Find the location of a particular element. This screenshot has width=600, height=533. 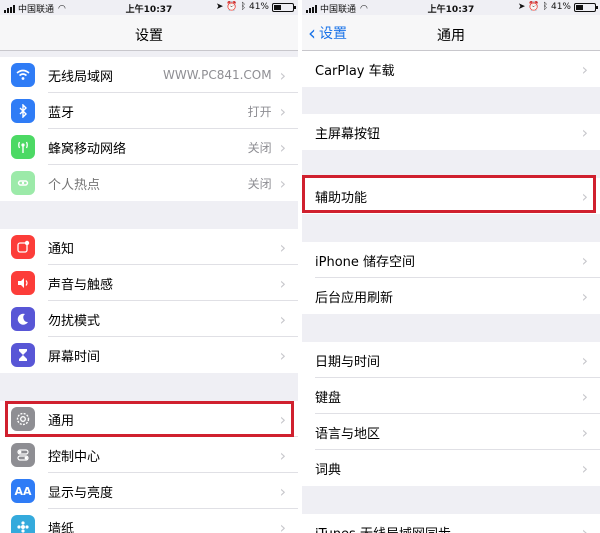

settings-item-screen-time: 屏幕时间 › is located at coordinates (149, 355).